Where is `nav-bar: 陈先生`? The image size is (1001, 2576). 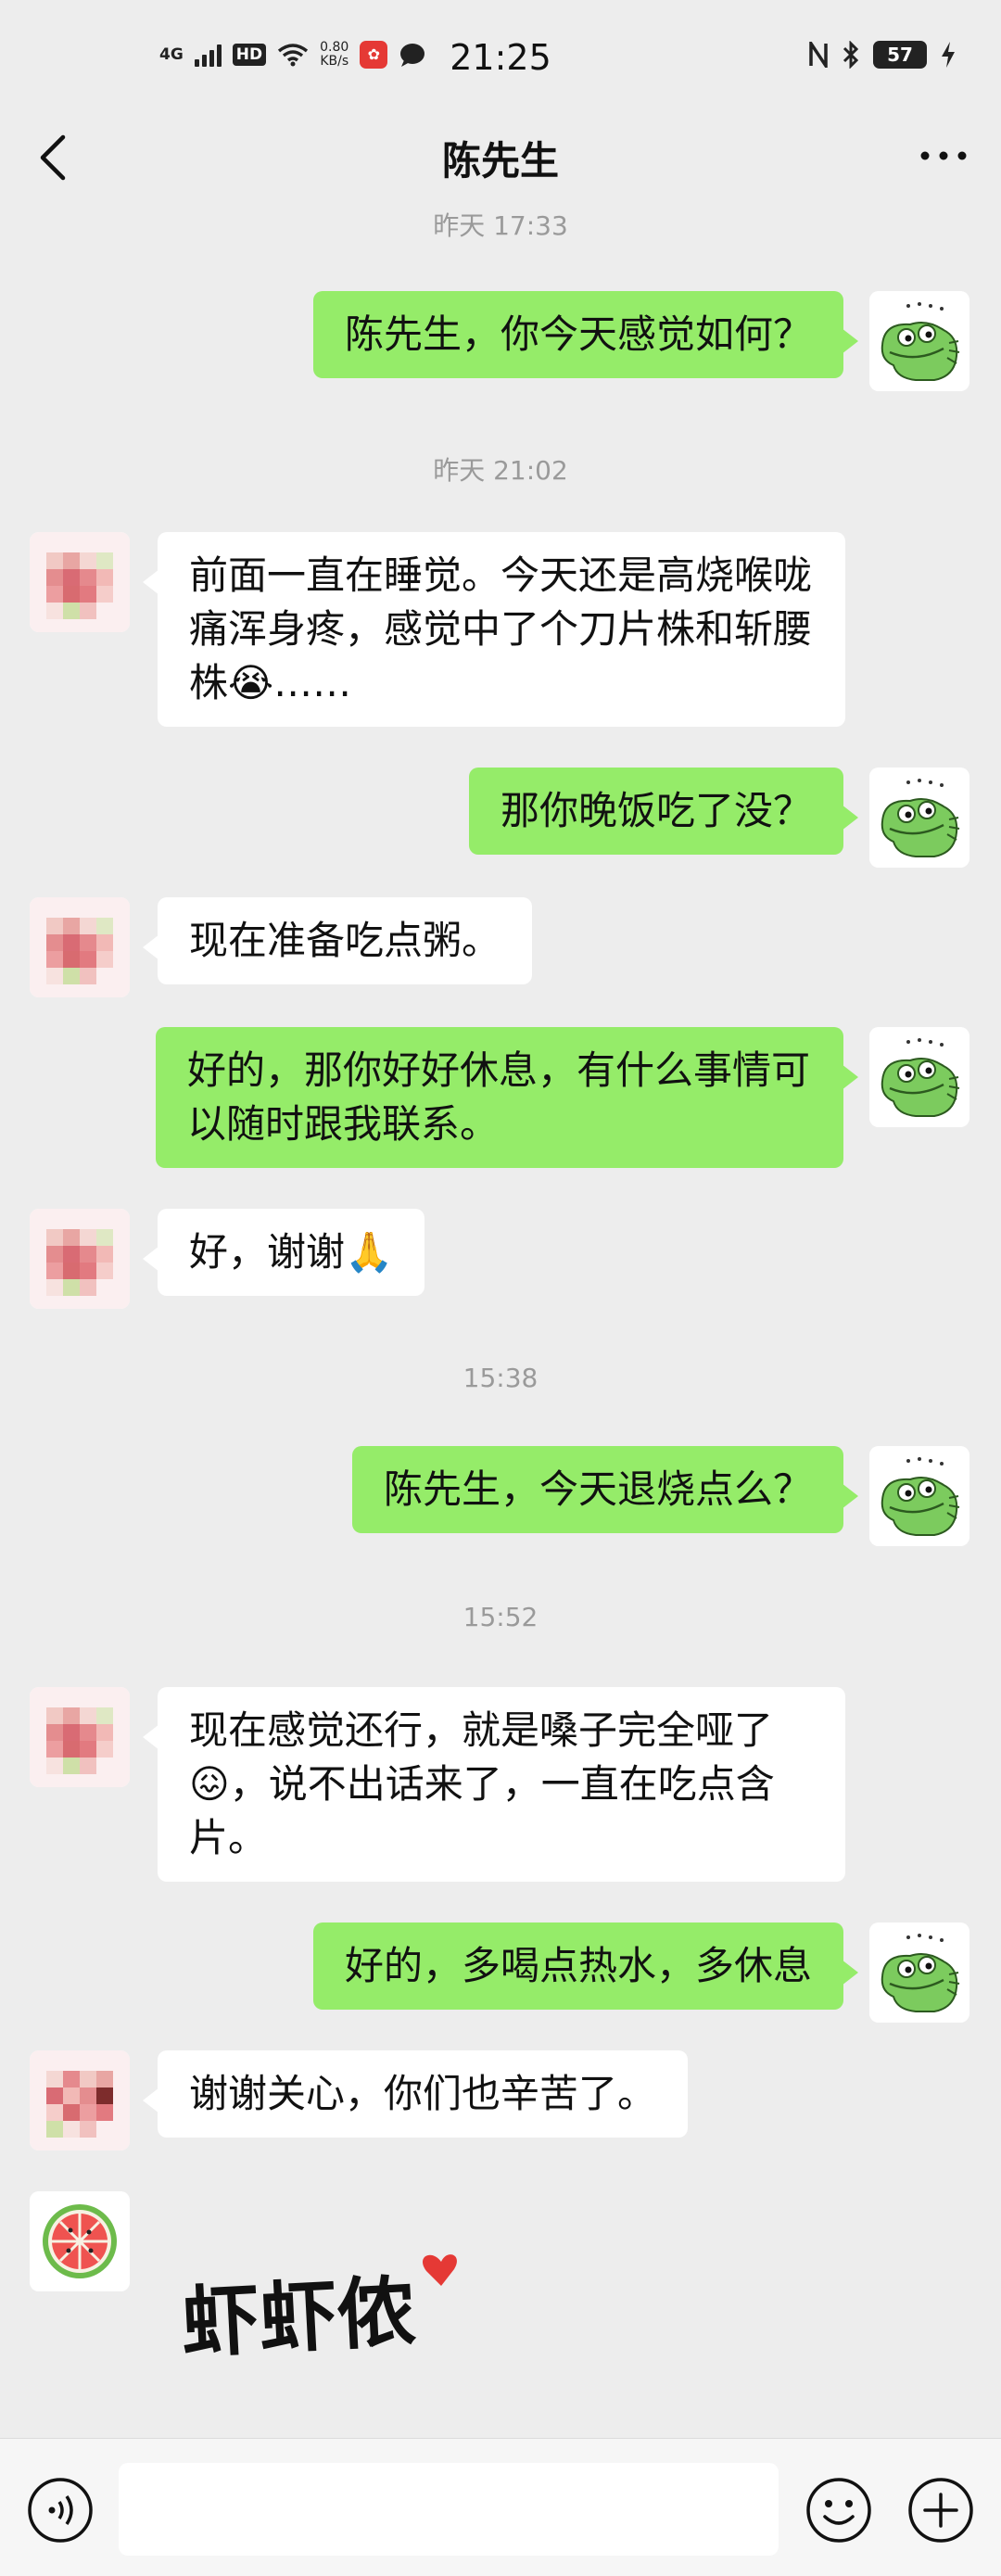 nav-bar: 陈先生 is located at coordinates (500, 157).